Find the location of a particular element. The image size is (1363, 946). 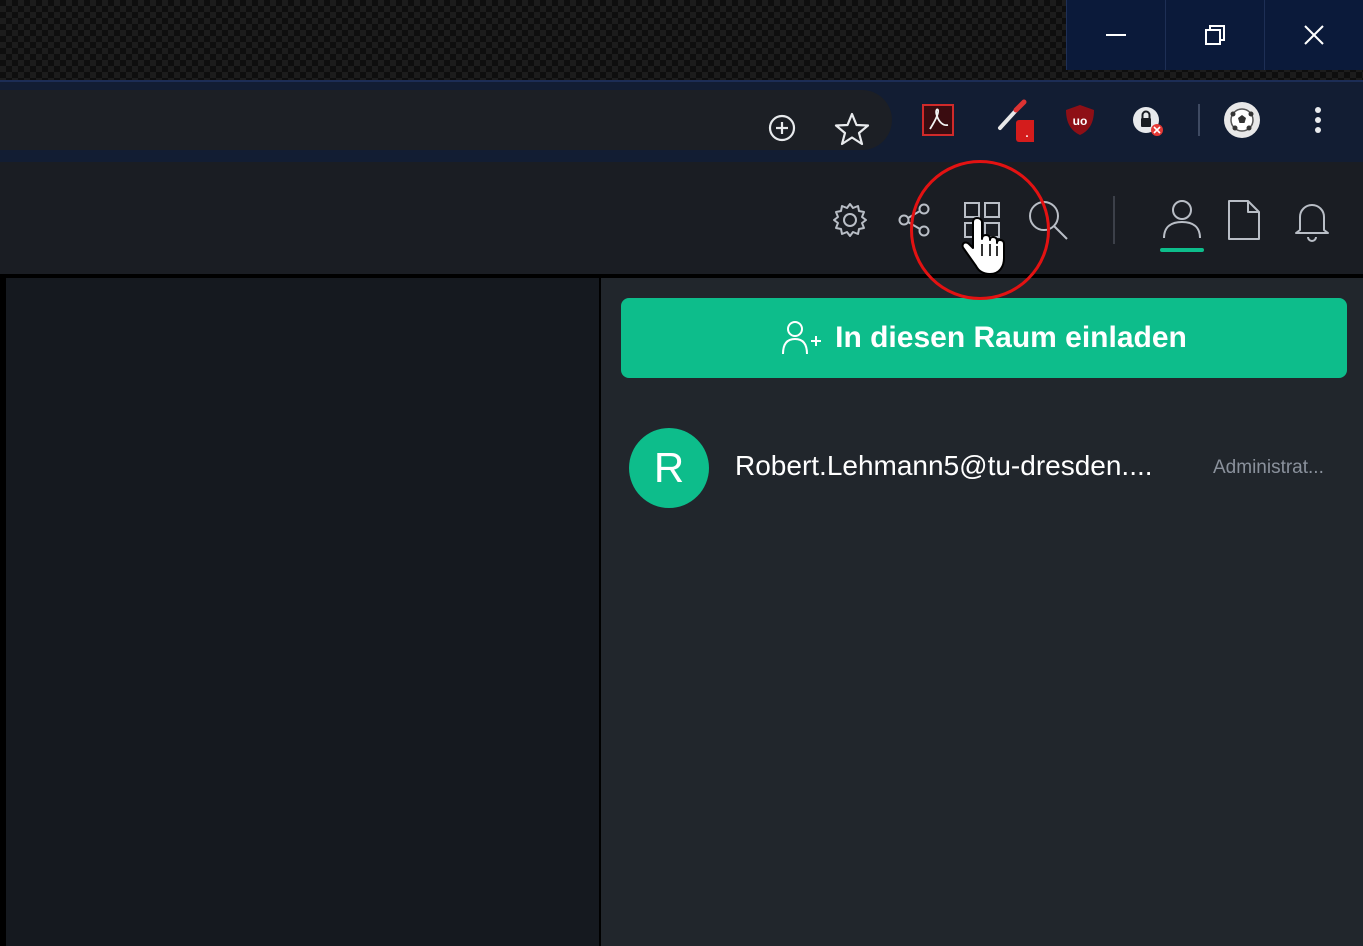

profile-avatar-icon is located at coordinates (1242, 120).